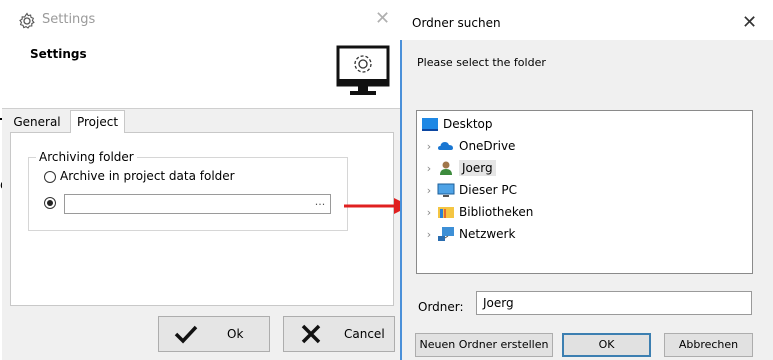 This screenshot has width=773, height=360. I want to click on cross-icon, so click(311, 334).